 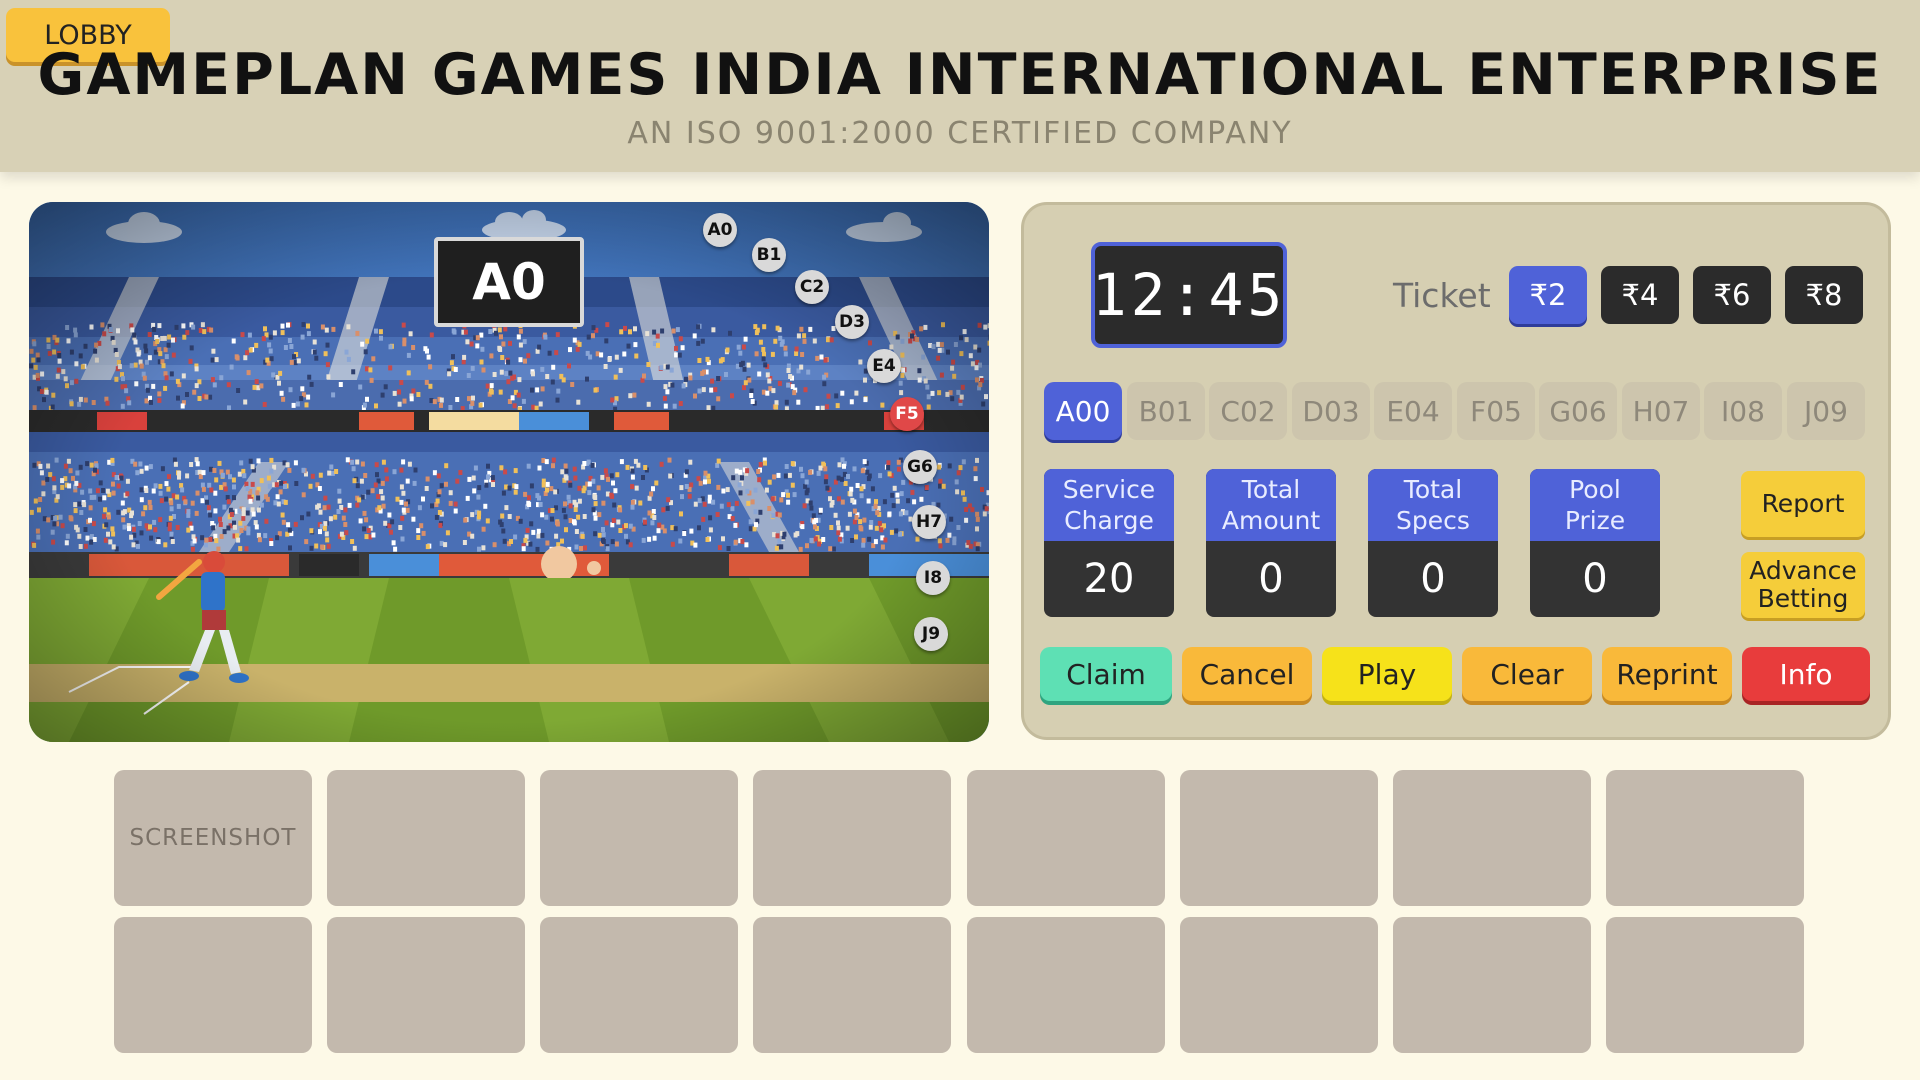 I want to click on sequence-marker-g6: G6, so click(x=920, y=467).